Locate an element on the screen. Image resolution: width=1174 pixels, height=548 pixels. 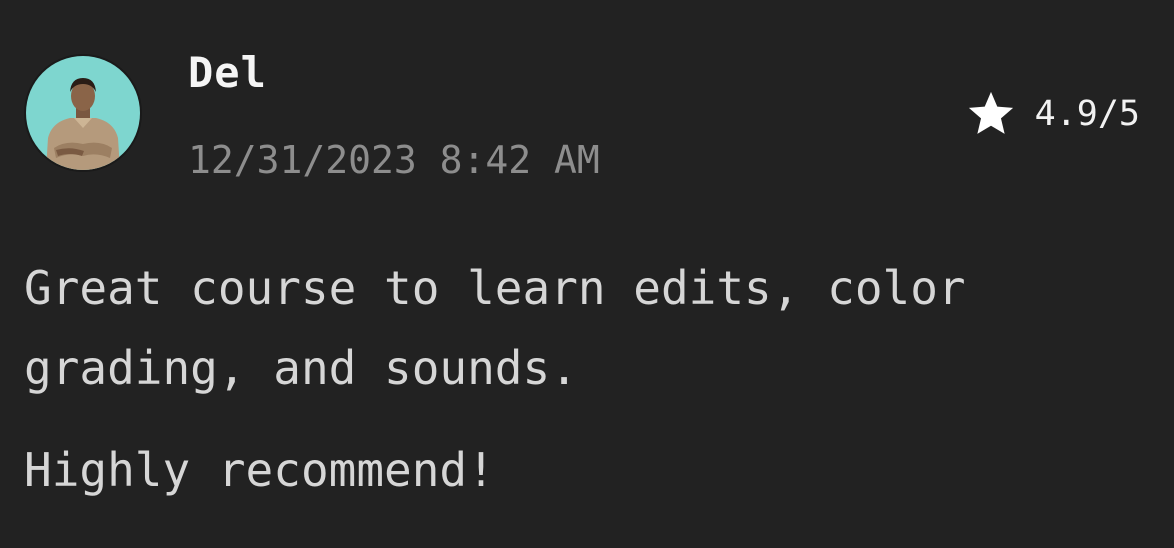
review-closing-text: Highly recommend! is located at coordinates (259, 470).